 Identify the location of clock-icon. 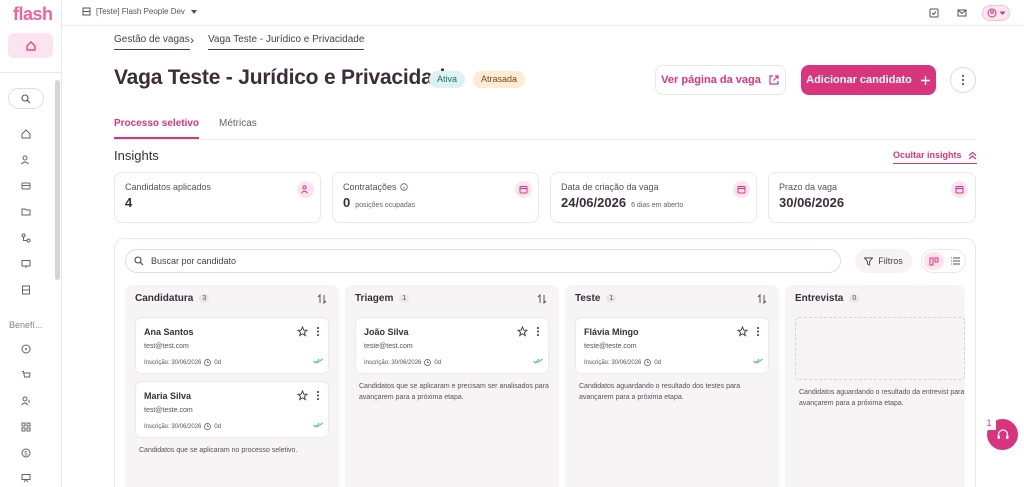
(208, 362).